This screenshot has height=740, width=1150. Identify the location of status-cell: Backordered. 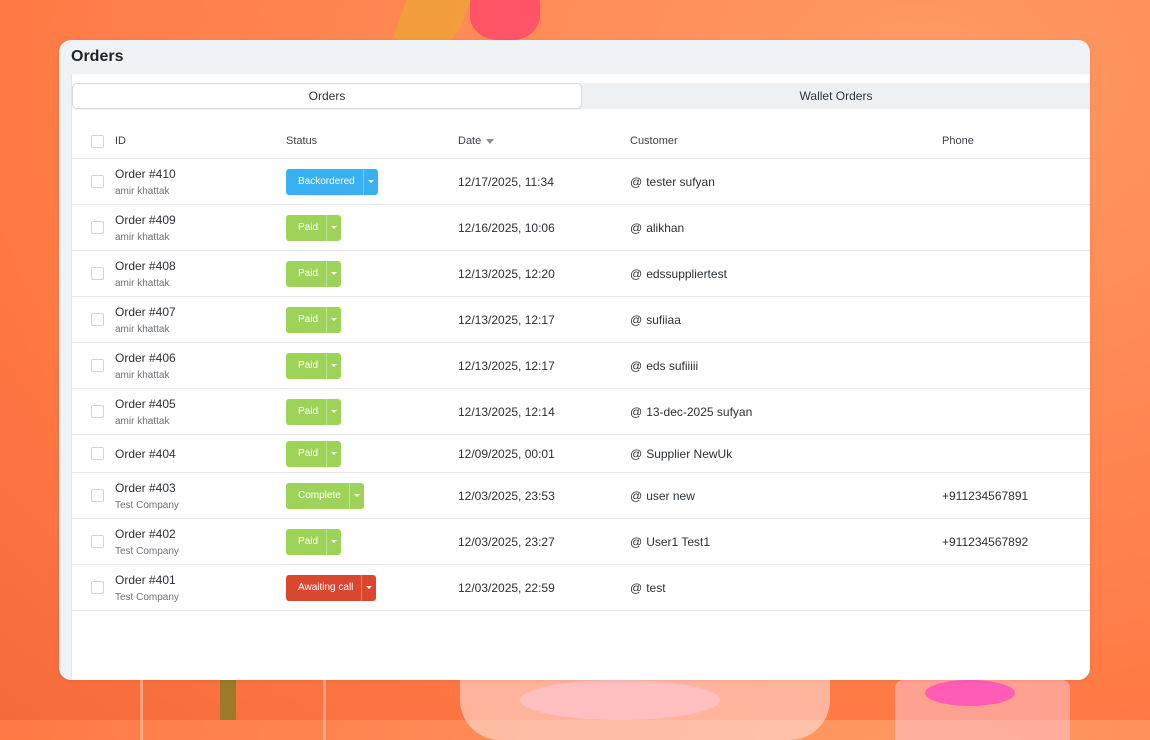
(332, 181).